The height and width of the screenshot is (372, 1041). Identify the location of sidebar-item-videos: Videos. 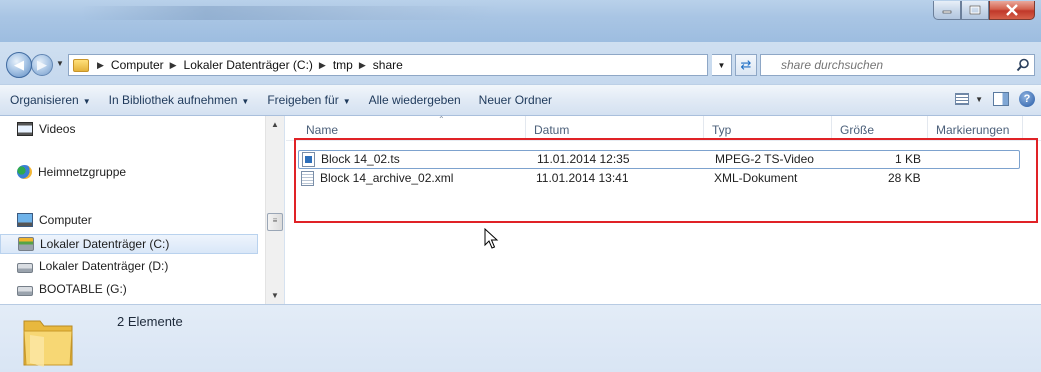
(46, 129).